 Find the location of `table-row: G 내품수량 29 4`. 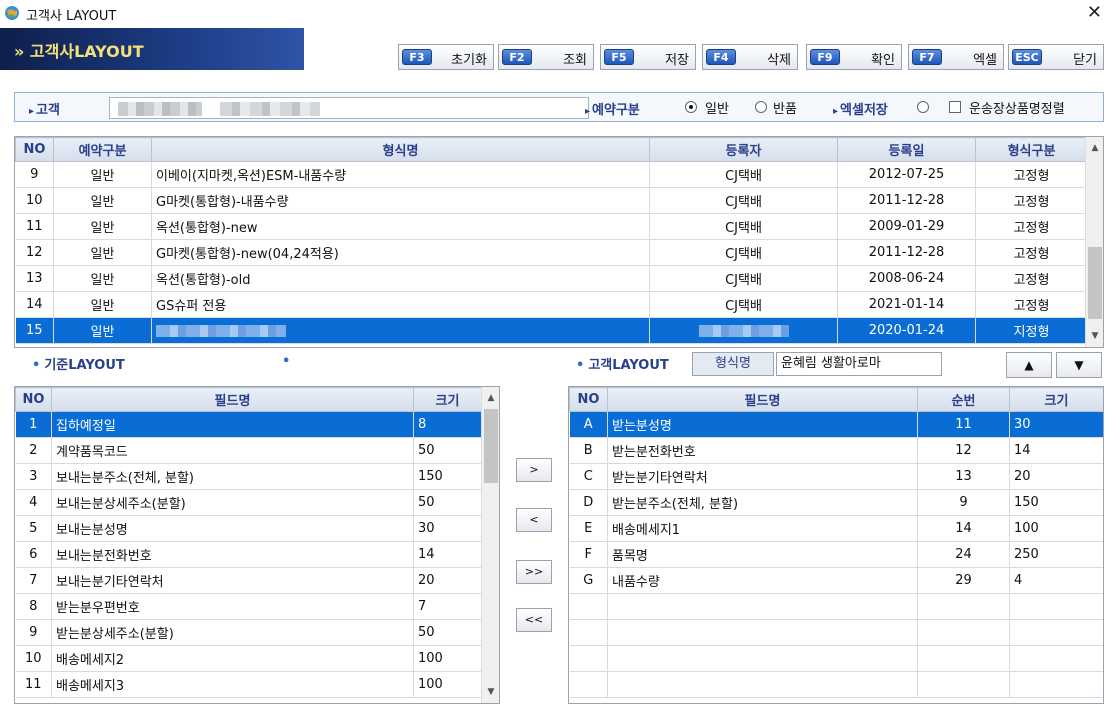

table-row: G 내품수량 29 4 is located at coordinates (836, 580).